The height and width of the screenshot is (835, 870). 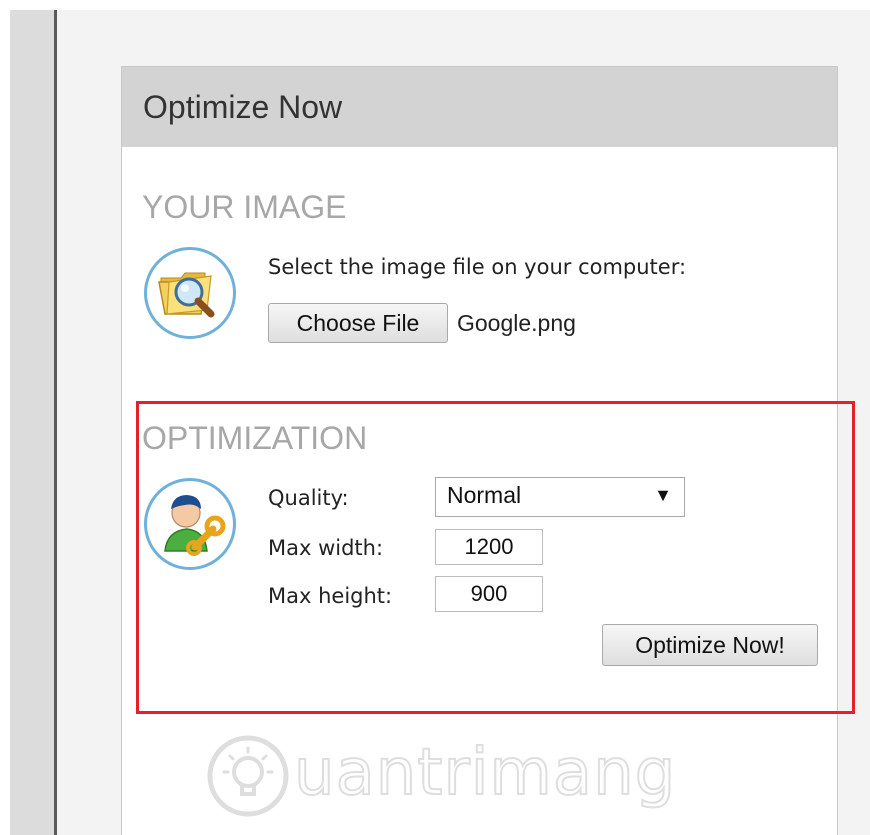 I want to click on top-band, so click(x=435, y=5).